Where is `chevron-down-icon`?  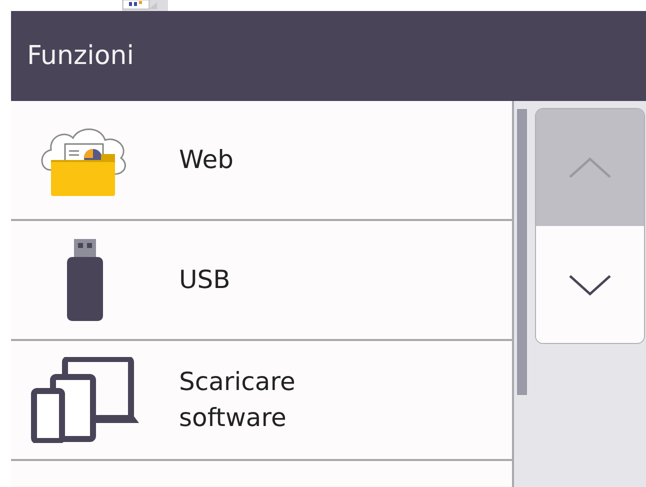
chevron-down-icon is located at coordinates (590, 285).